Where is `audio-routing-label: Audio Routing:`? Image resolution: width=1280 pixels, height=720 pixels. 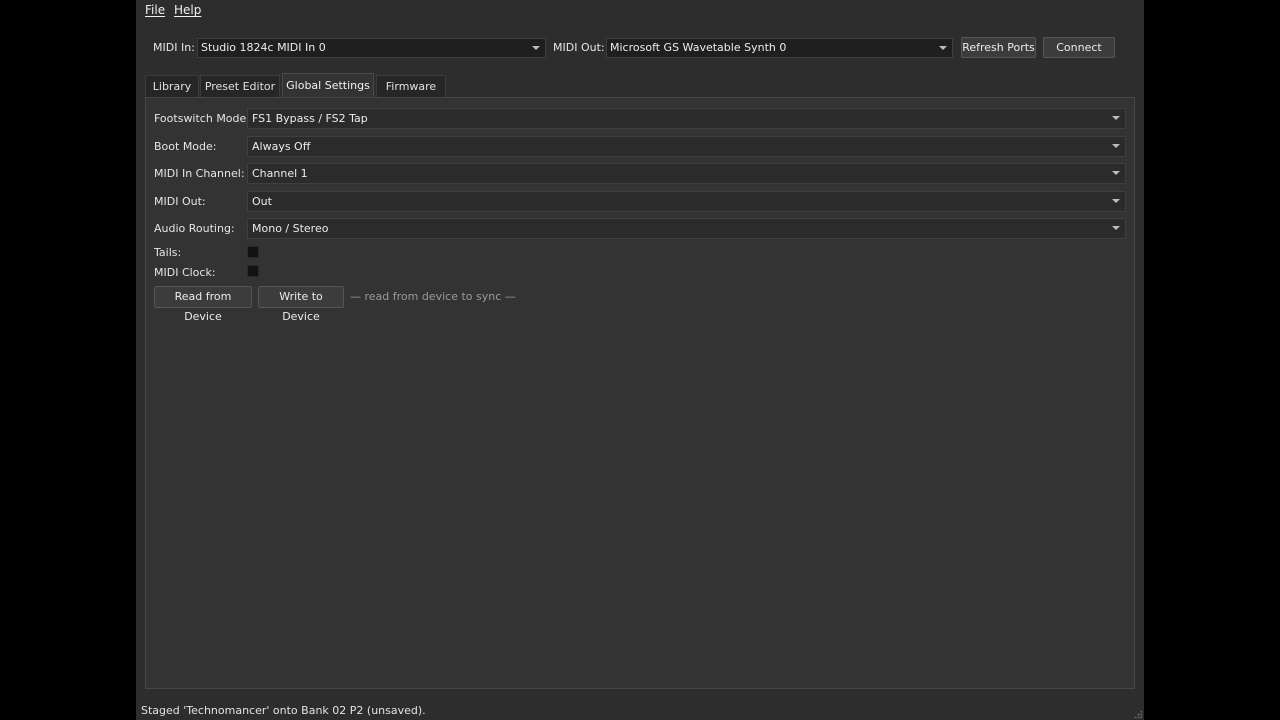 audio-routing-label: Audio Routing: is located at coordinates (194, 228).